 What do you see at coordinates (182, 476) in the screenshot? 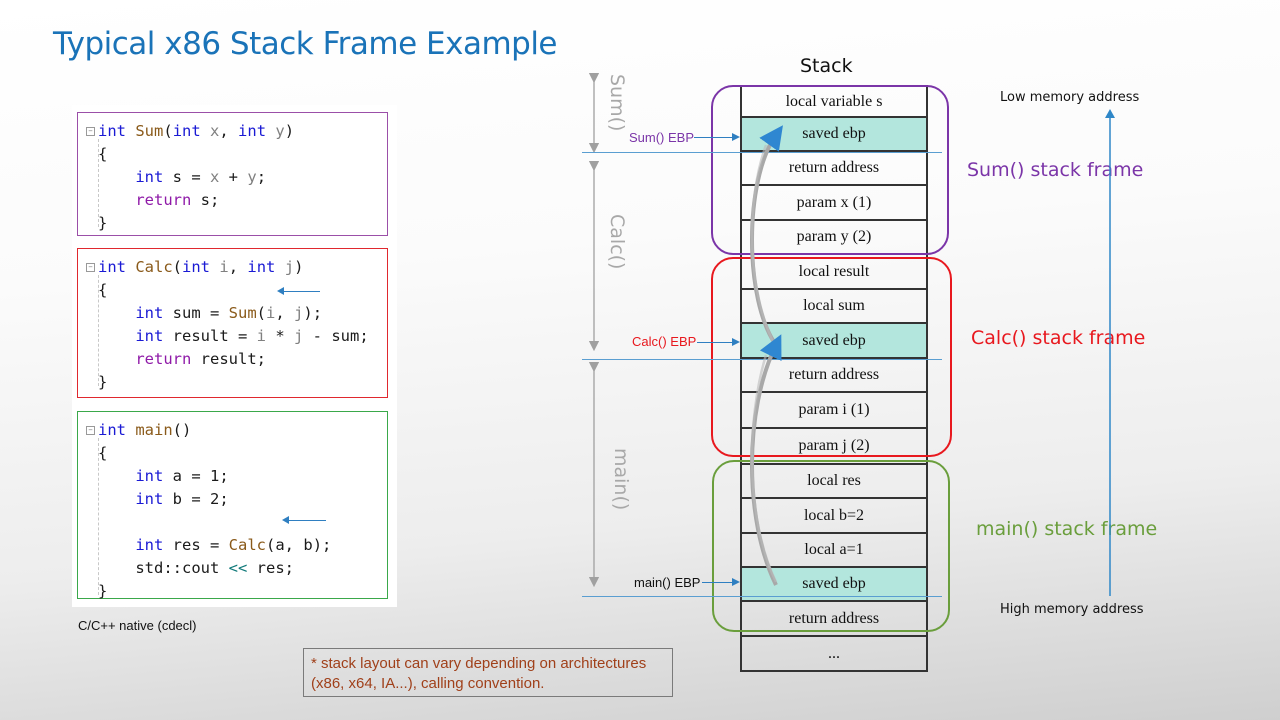
I see `code-line: int a = 1;` at bounding box center [182, 476].